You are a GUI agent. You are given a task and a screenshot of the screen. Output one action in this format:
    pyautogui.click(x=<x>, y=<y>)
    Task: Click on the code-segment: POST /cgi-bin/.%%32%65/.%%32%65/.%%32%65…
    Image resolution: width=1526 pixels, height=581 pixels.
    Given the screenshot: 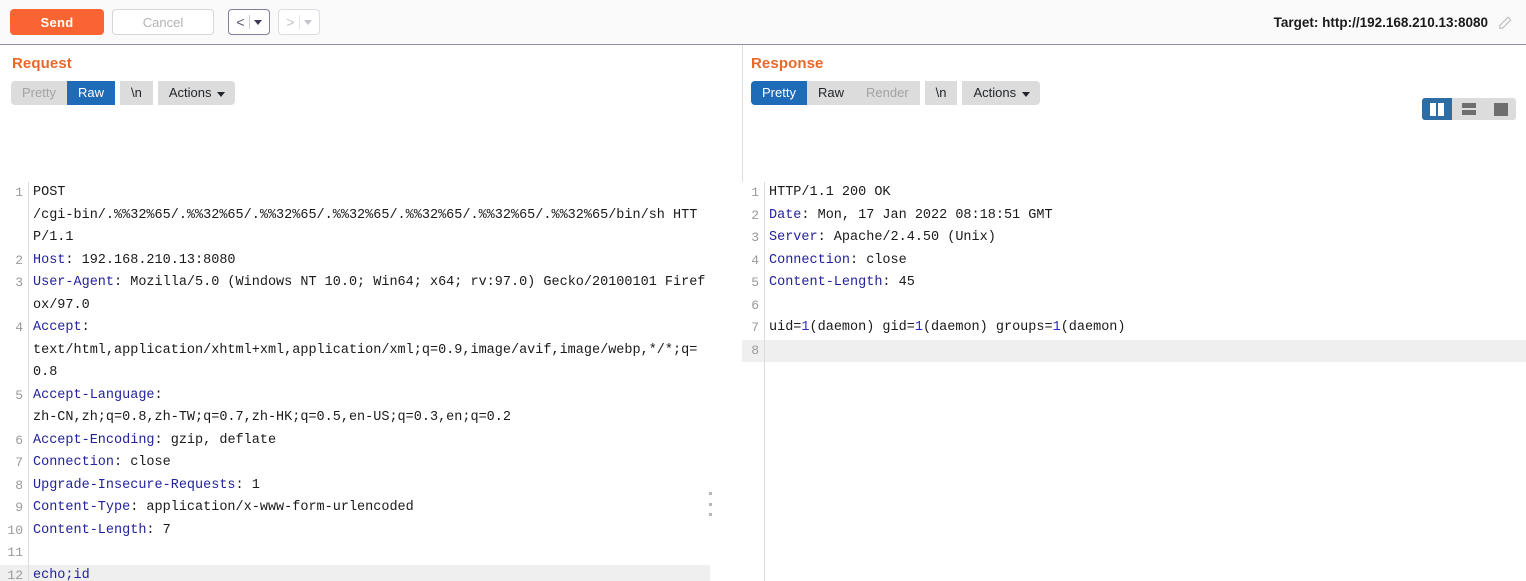 What is the action you would take?
    pyautogui.click(x=365, y=215)
    